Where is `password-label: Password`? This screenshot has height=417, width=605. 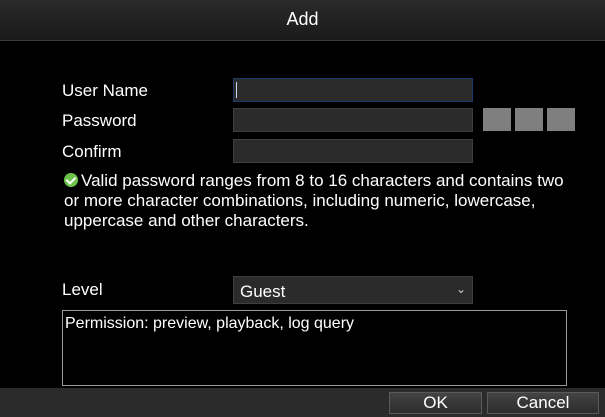 password-label: Password is located at coordinates (99, 120).